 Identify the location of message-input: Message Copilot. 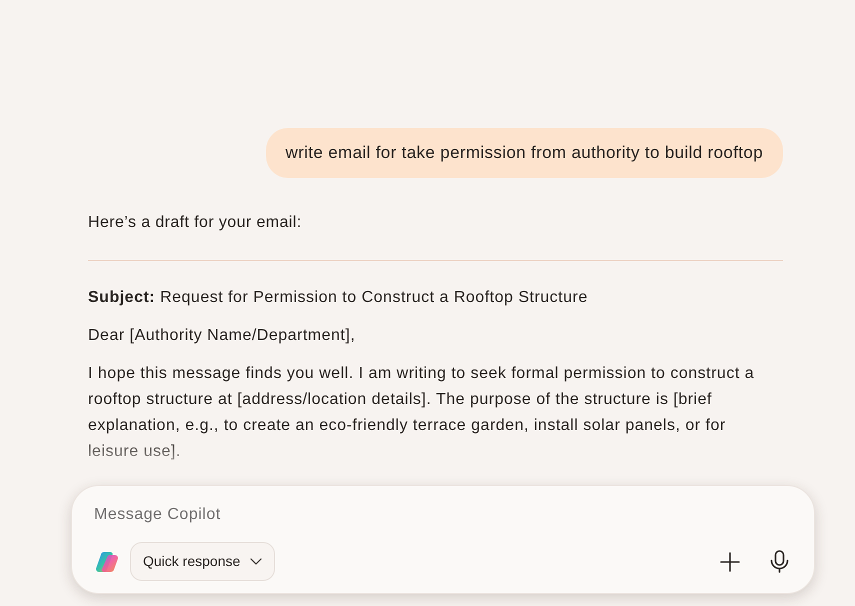
(434, 515).